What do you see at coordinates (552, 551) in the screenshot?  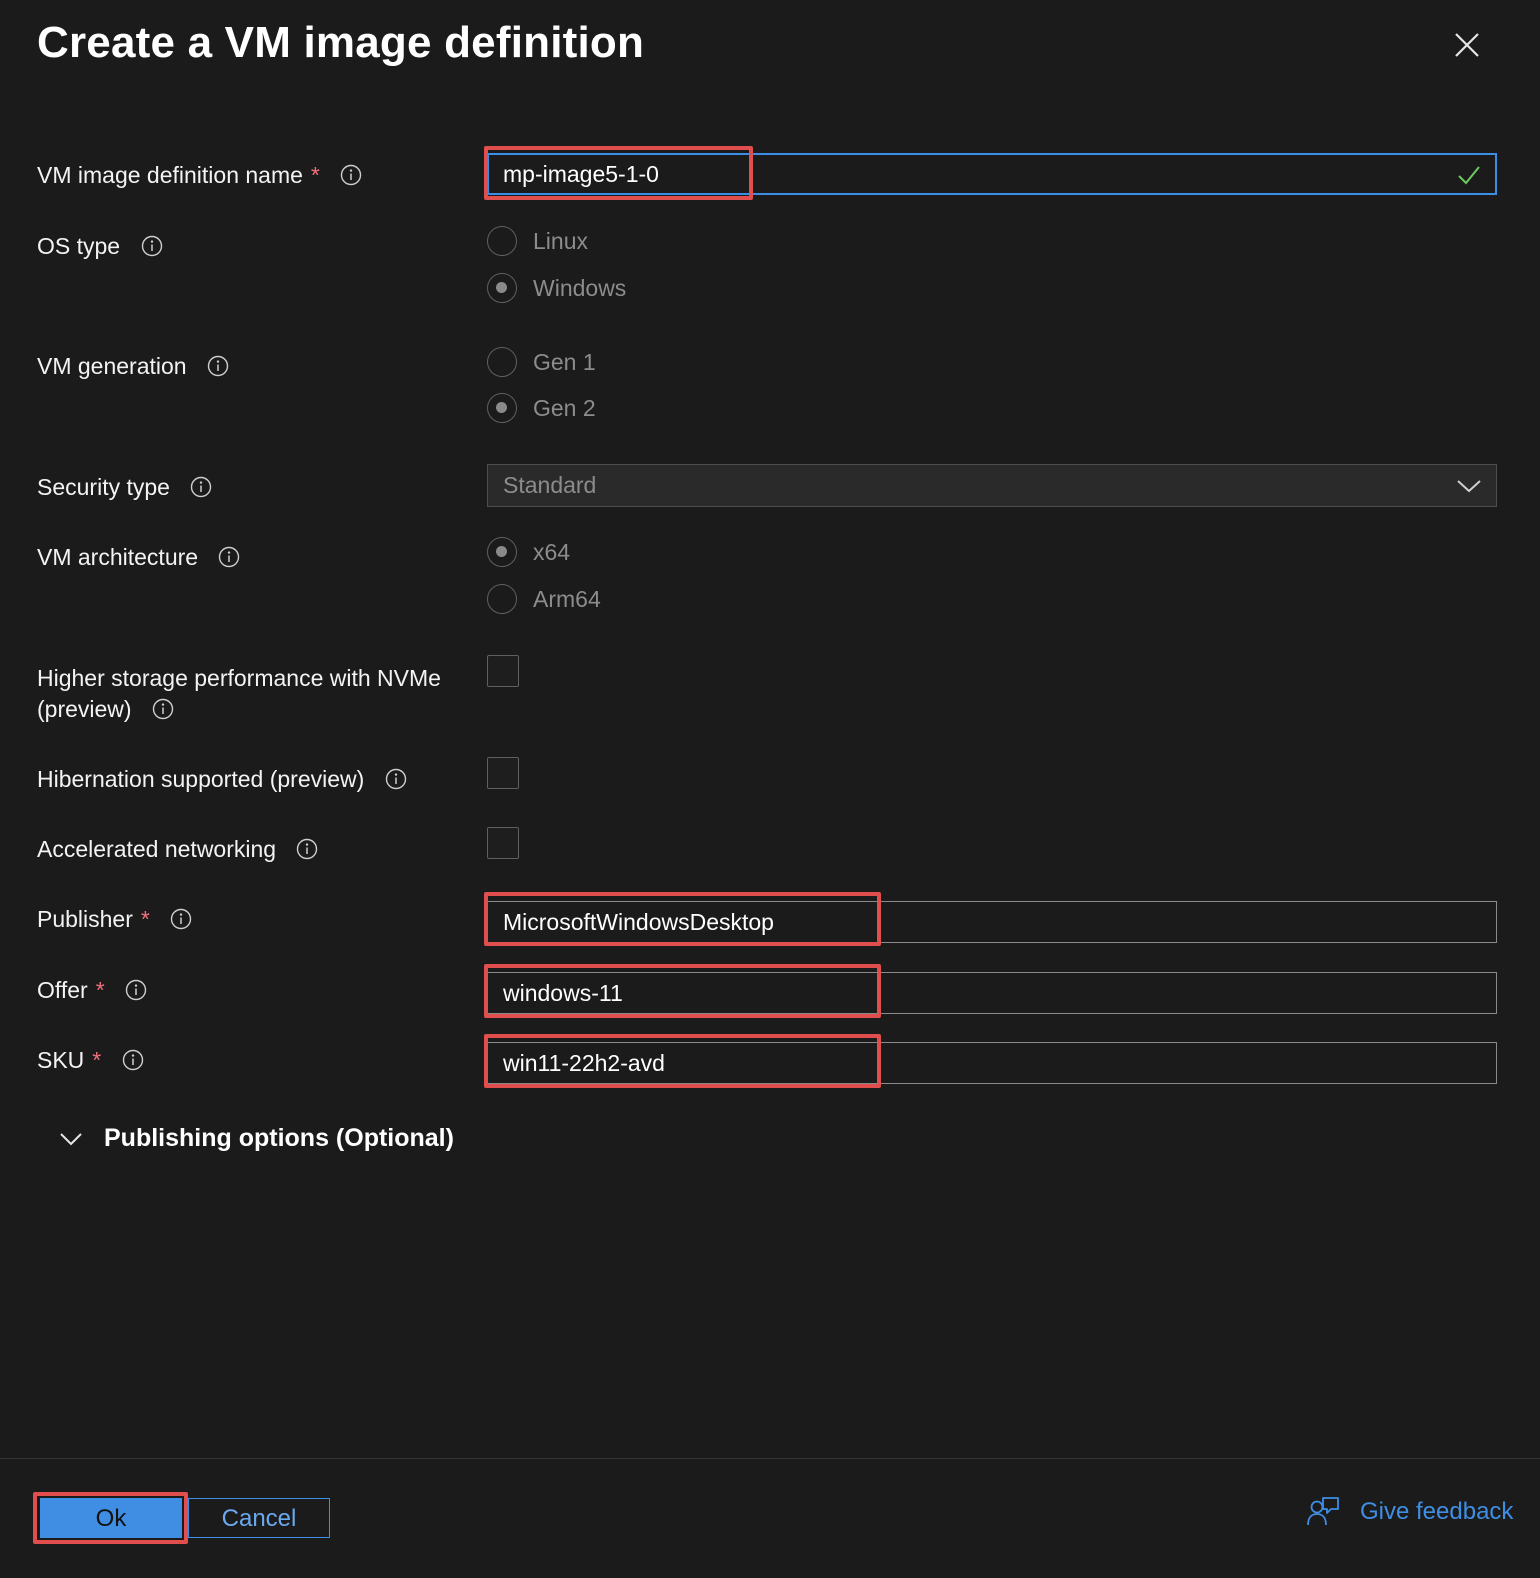 I see `vm-architecture-option-label: x64` at bounding box center [552, 551].